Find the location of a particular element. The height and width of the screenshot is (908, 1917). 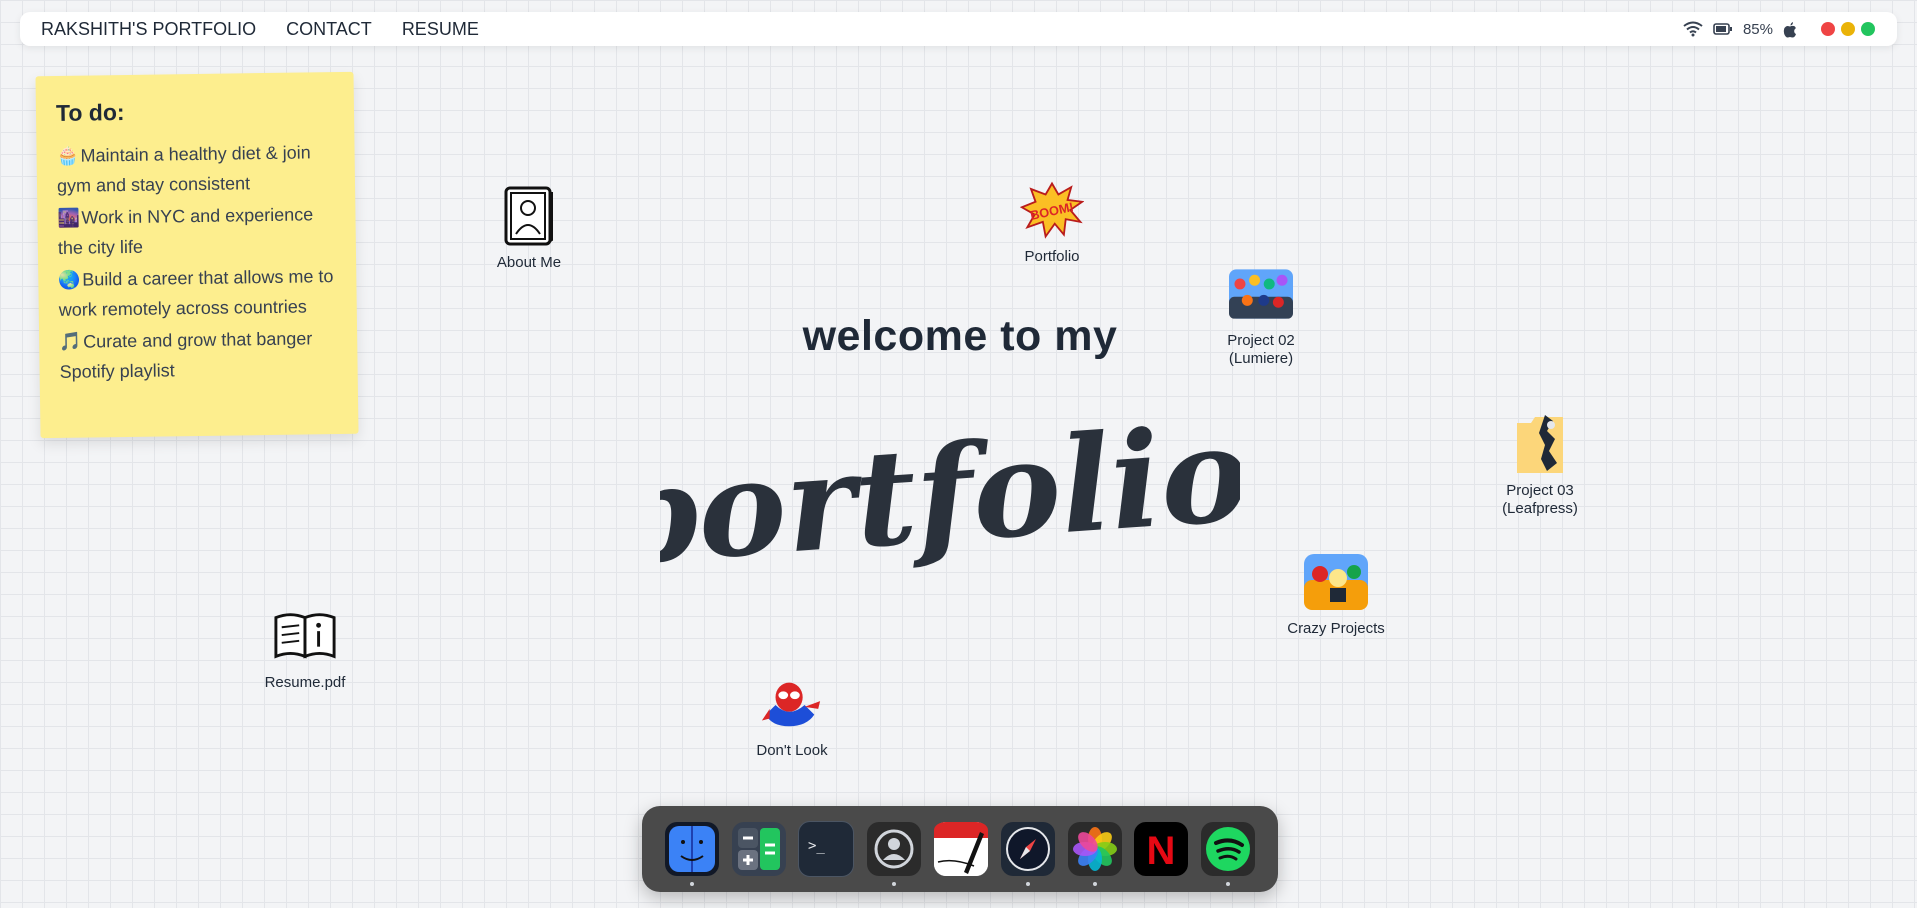

portfolio-script-title: portfolio. is located at coordinates (950, 494).